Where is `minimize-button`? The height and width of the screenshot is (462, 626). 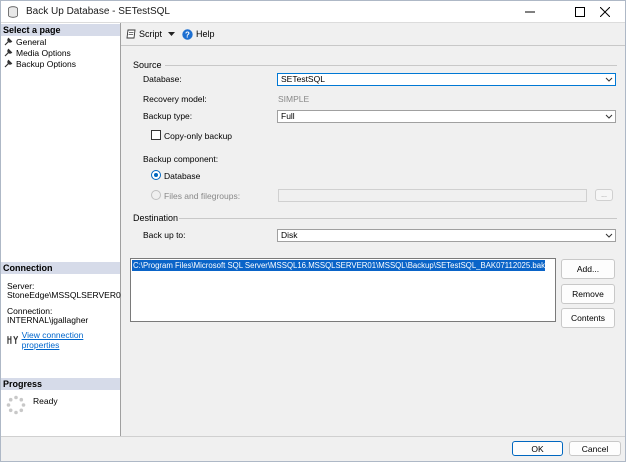
minimize-button is located at coordinates (530, 12).